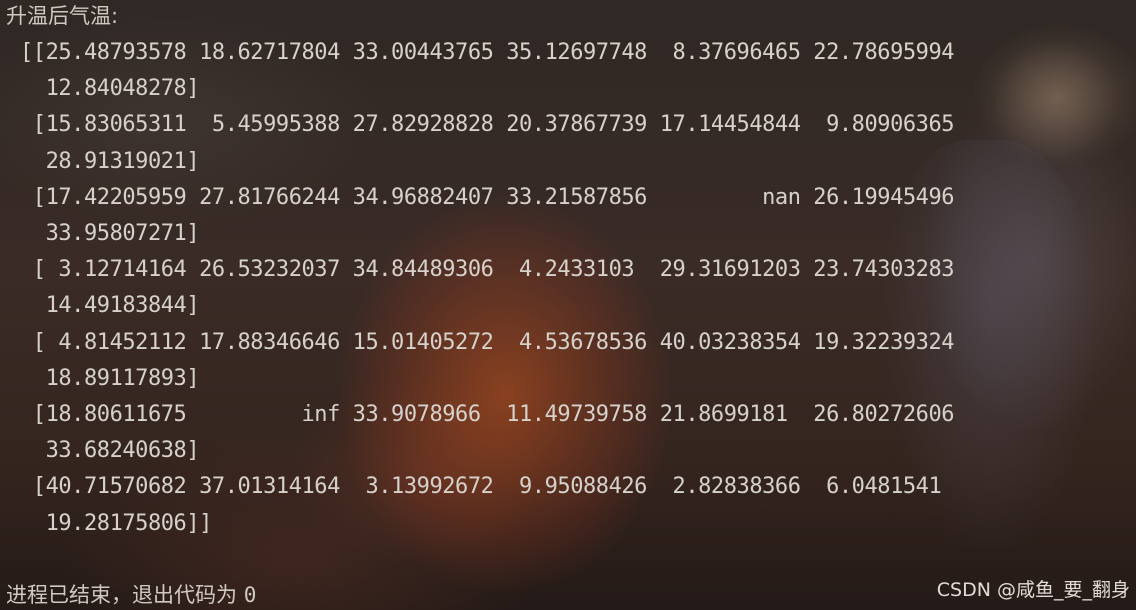 The width and height of the screenshot is (1136, 610). Describe the element at coordinates (121, 595) in the screenshot. I see `exit-message-text: 进程已结束，退出代码为` at that location.